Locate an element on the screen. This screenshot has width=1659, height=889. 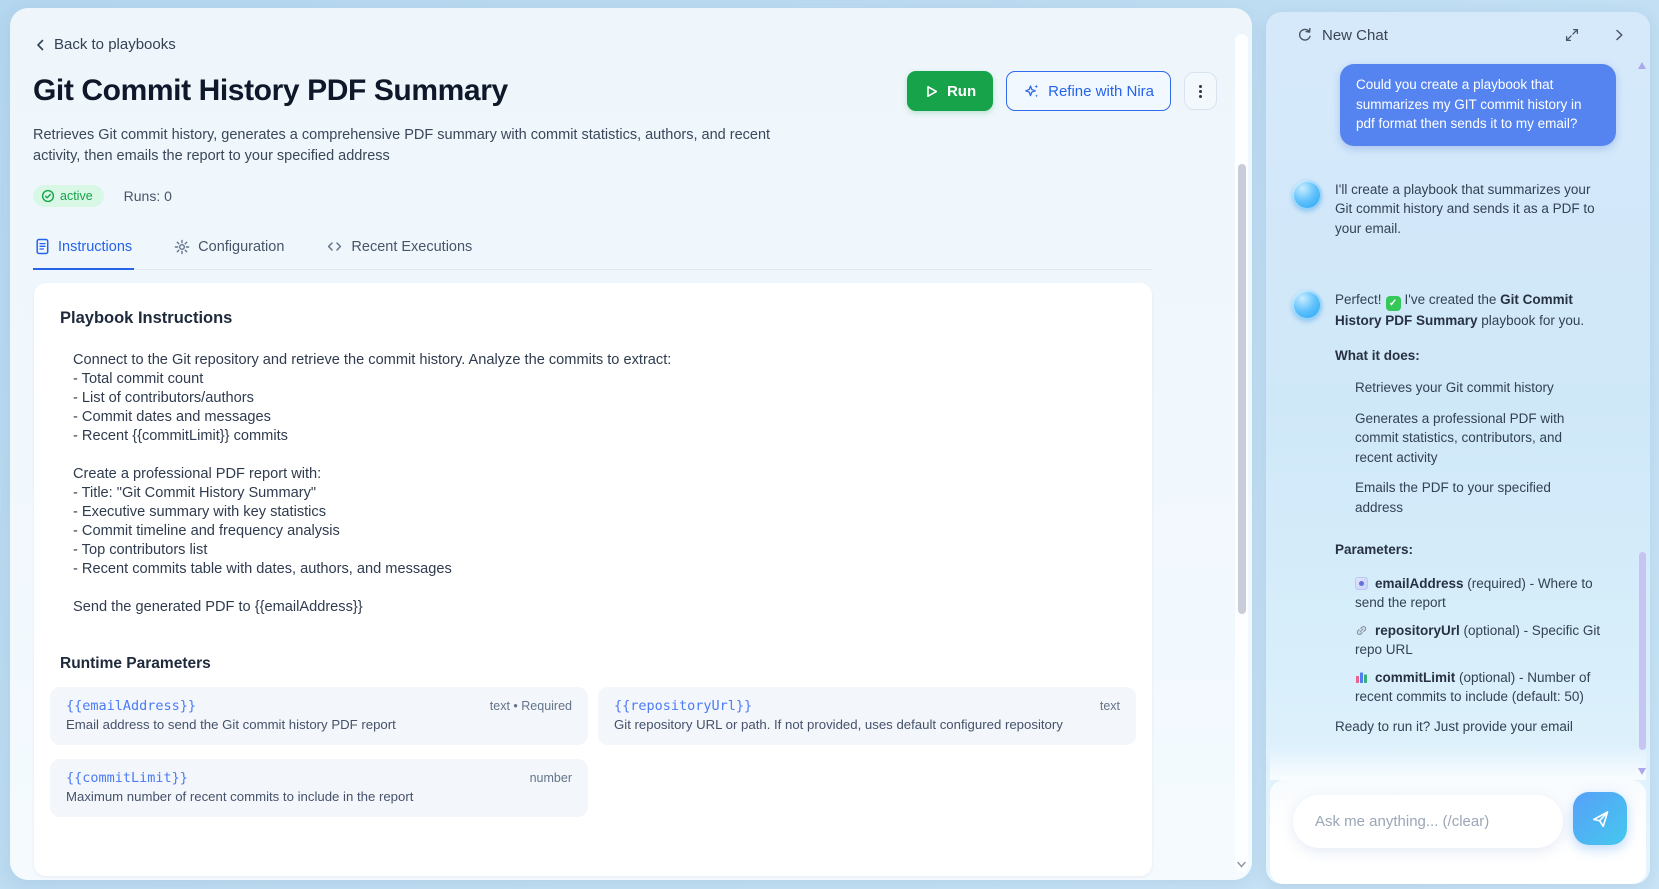
param-type: number is located at coordinates (550, 778).